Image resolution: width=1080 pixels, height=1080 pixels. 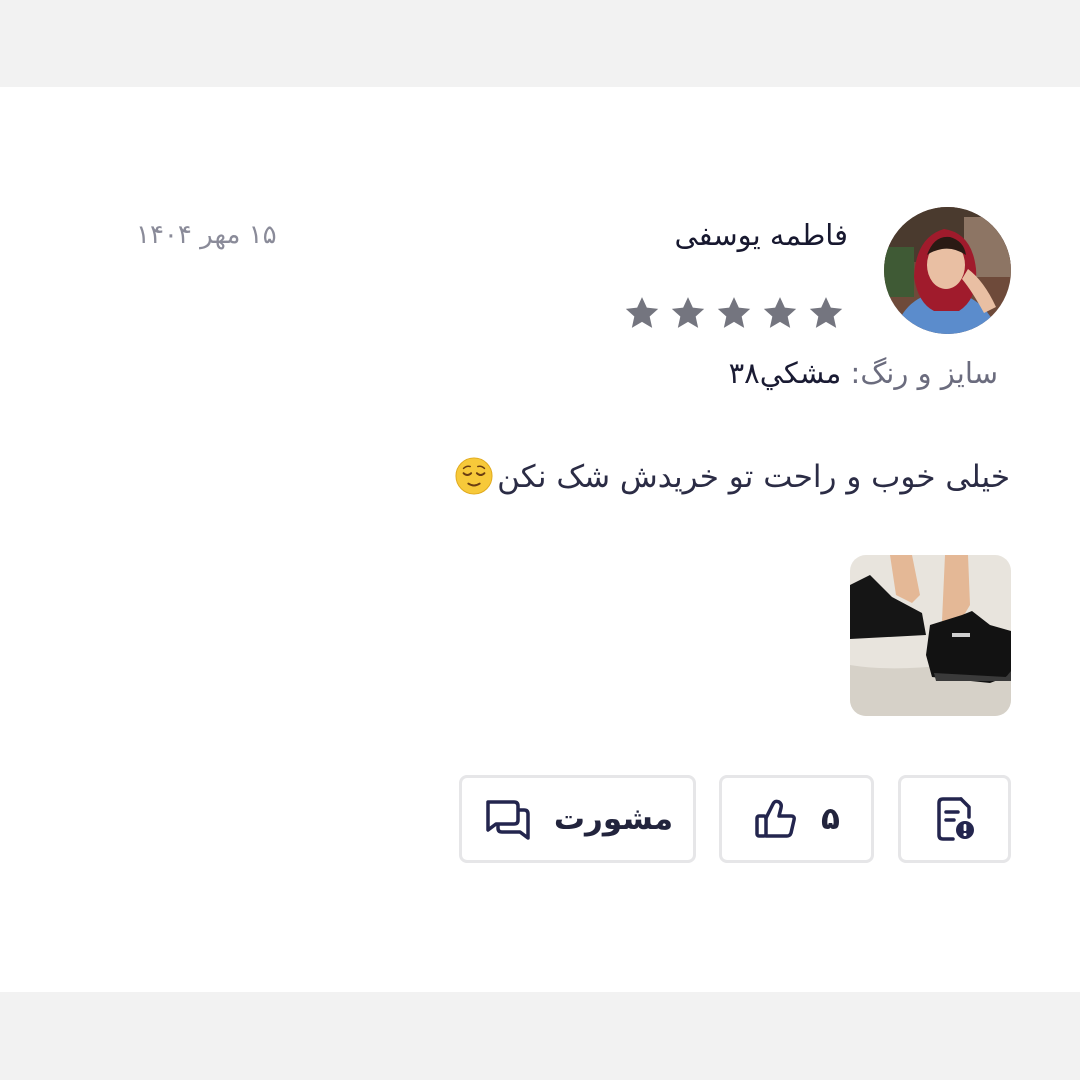 I want to click on avatar-image, so click(x=947, y=270).